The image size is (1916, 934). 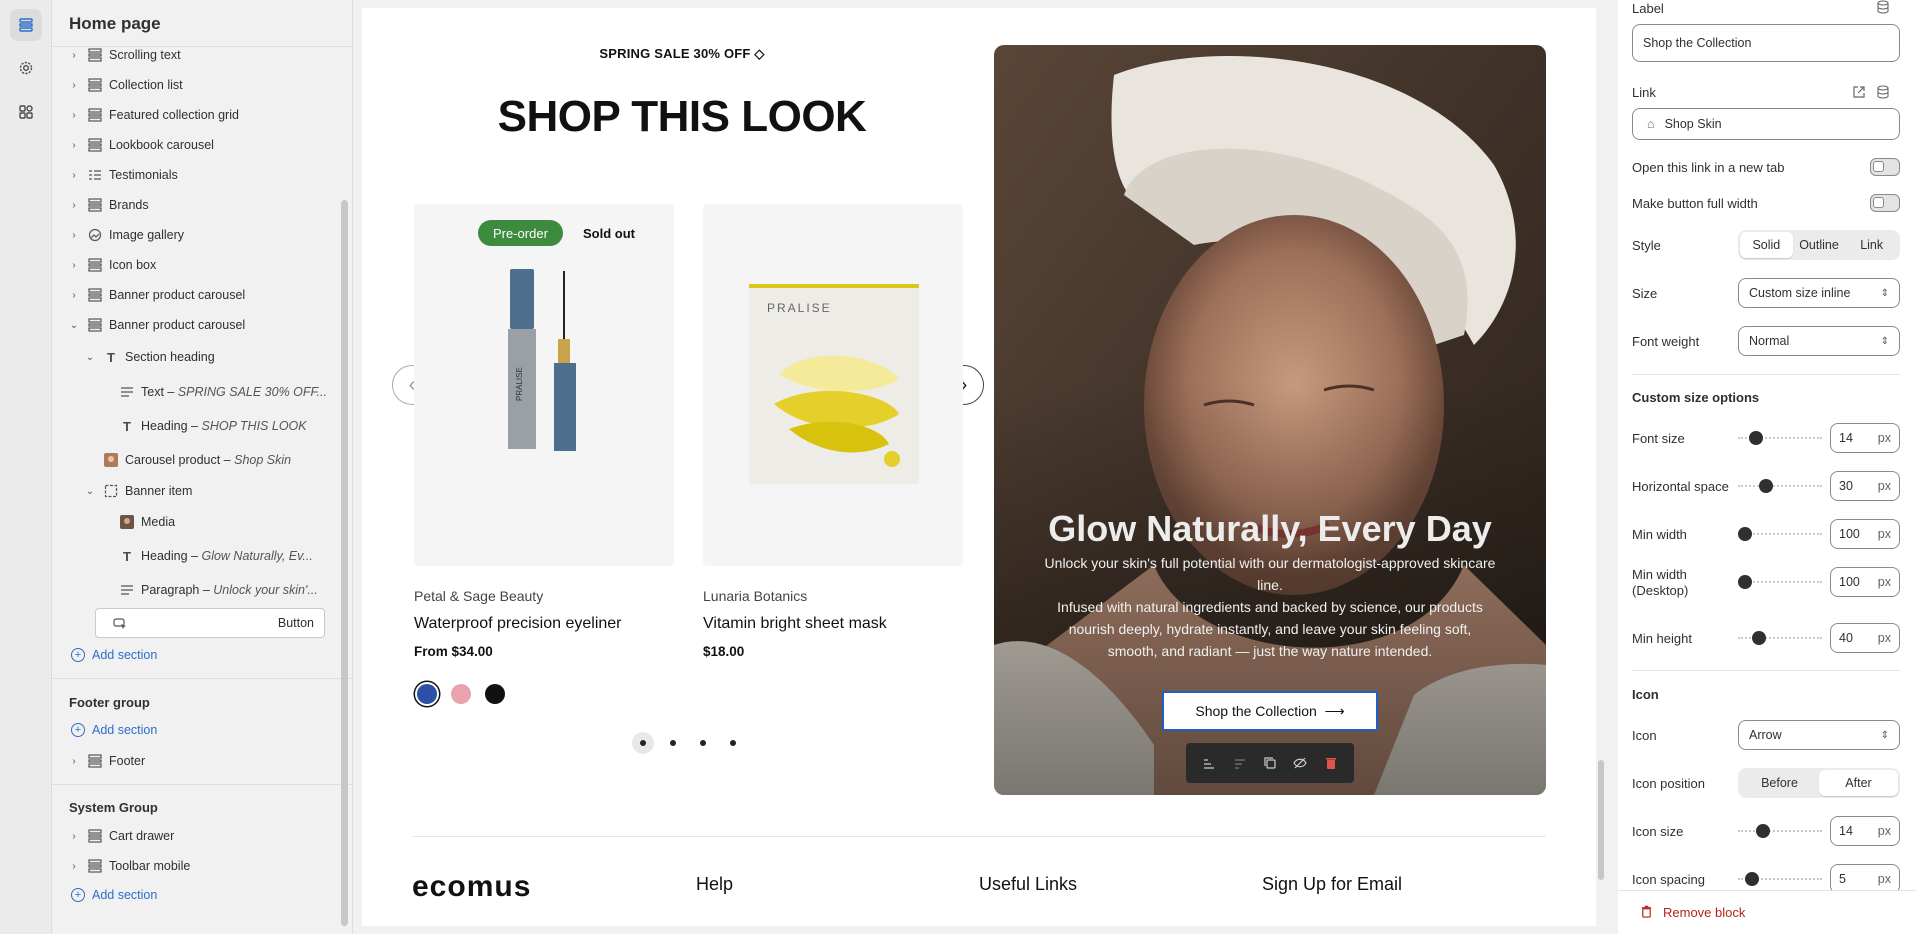 I want to click on footer-add-section-button: + Add section, so click(x=114, y=730).